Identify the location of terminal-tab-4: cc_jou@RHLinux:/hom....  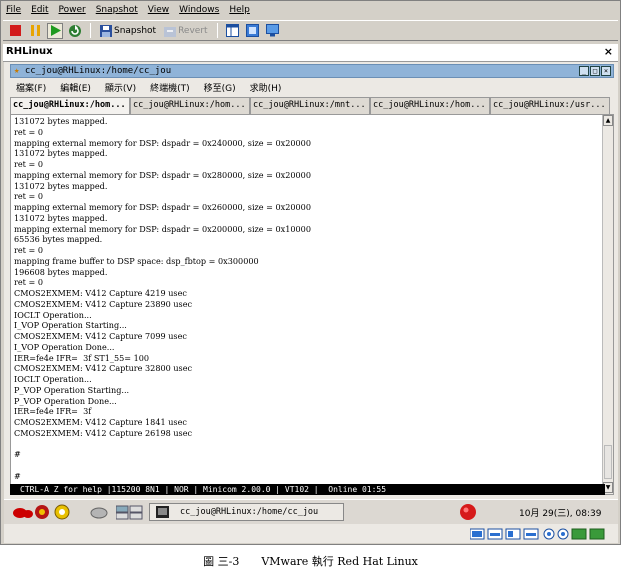
(430, 105).